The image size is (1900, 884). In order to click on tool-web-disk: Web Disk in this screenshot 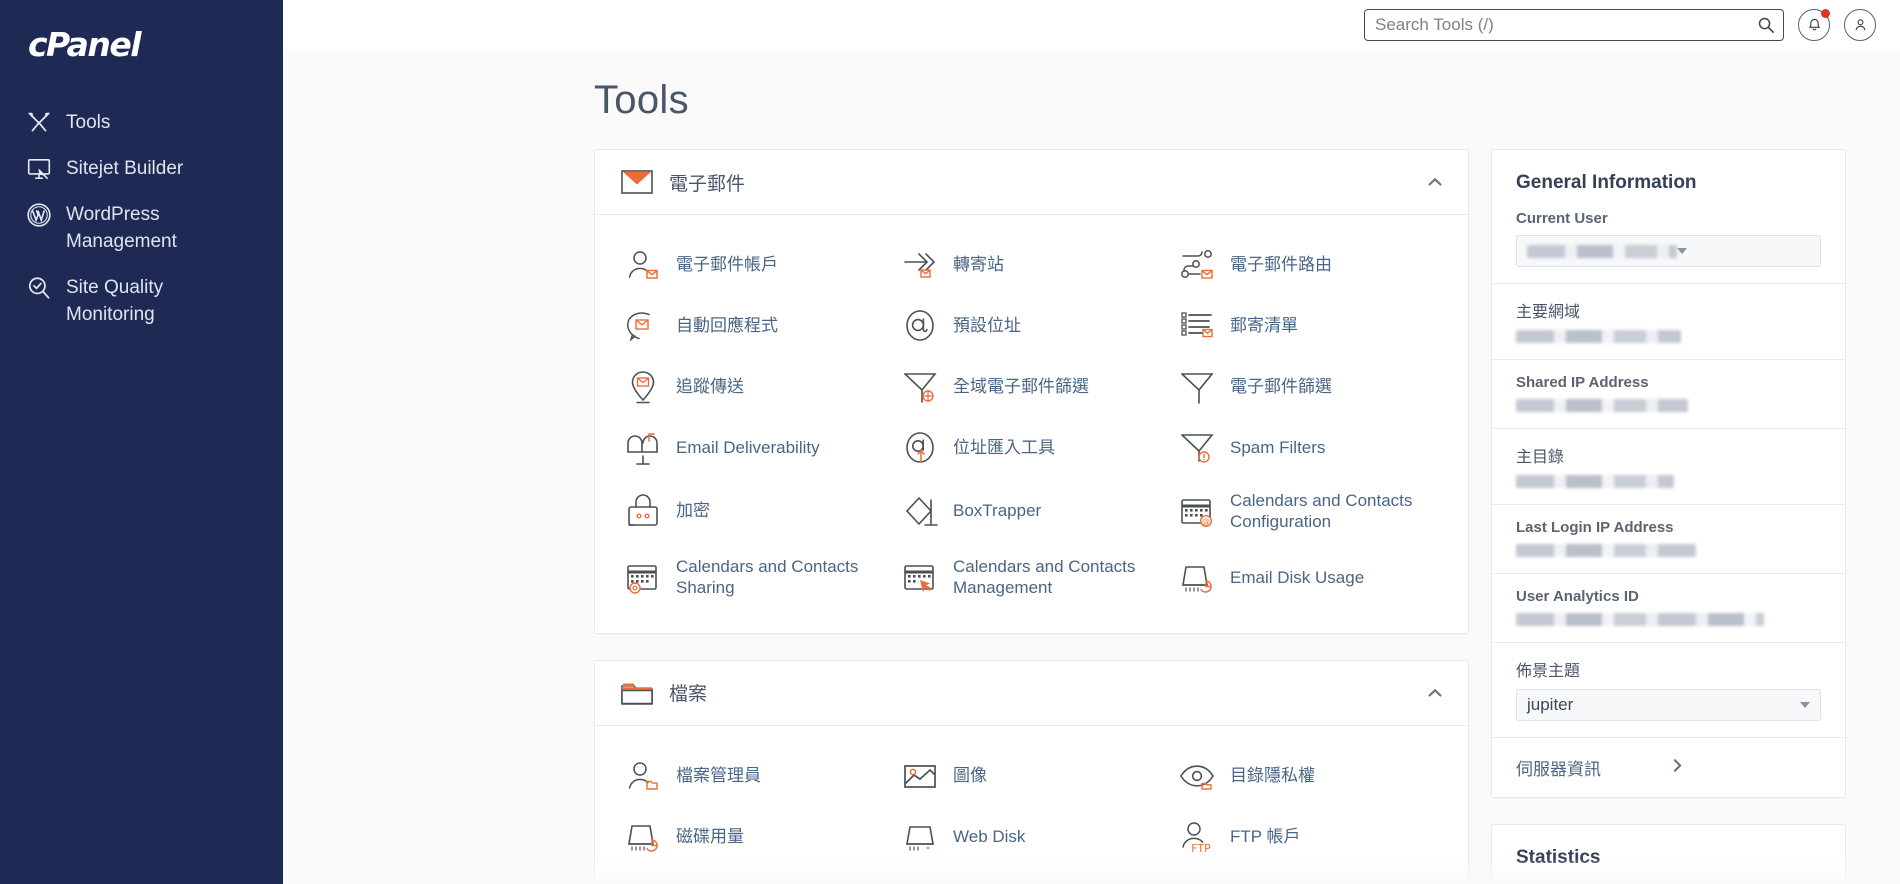, I will do `click(1032, 837)`.